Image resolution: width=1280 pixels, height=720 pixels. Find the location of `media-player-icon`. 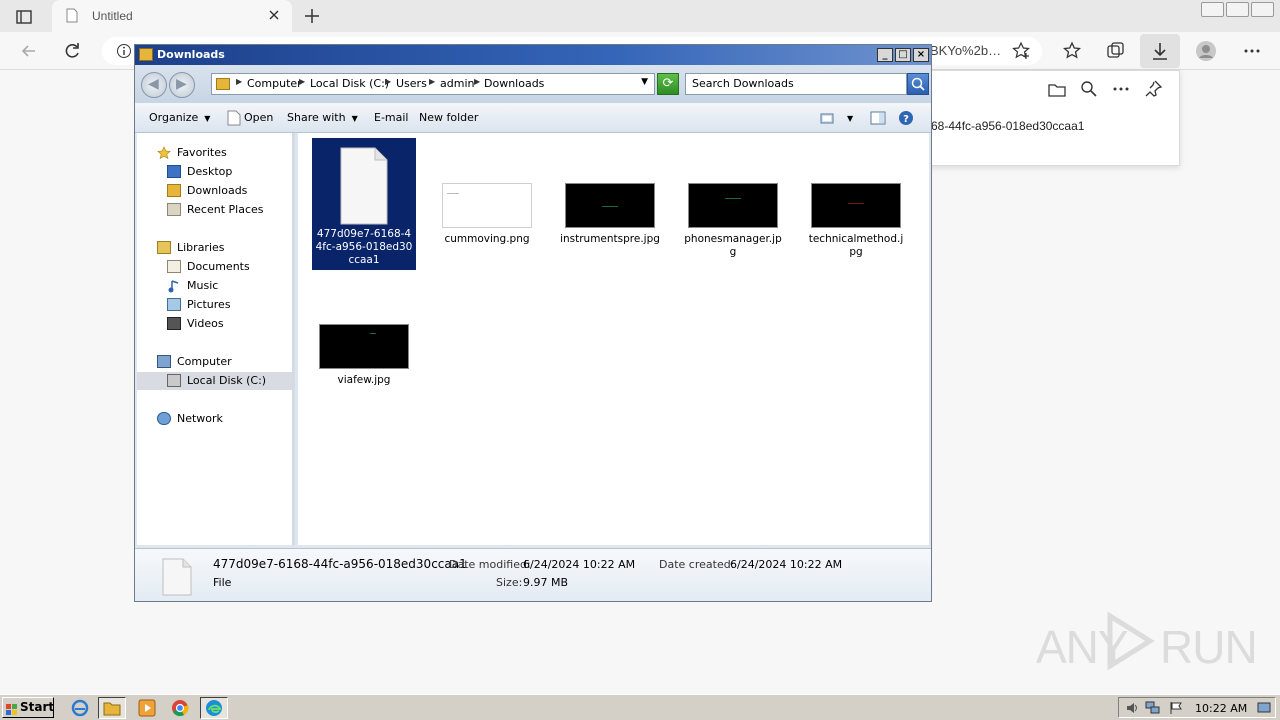

media-player-icon is located at coordinates (147, 708).